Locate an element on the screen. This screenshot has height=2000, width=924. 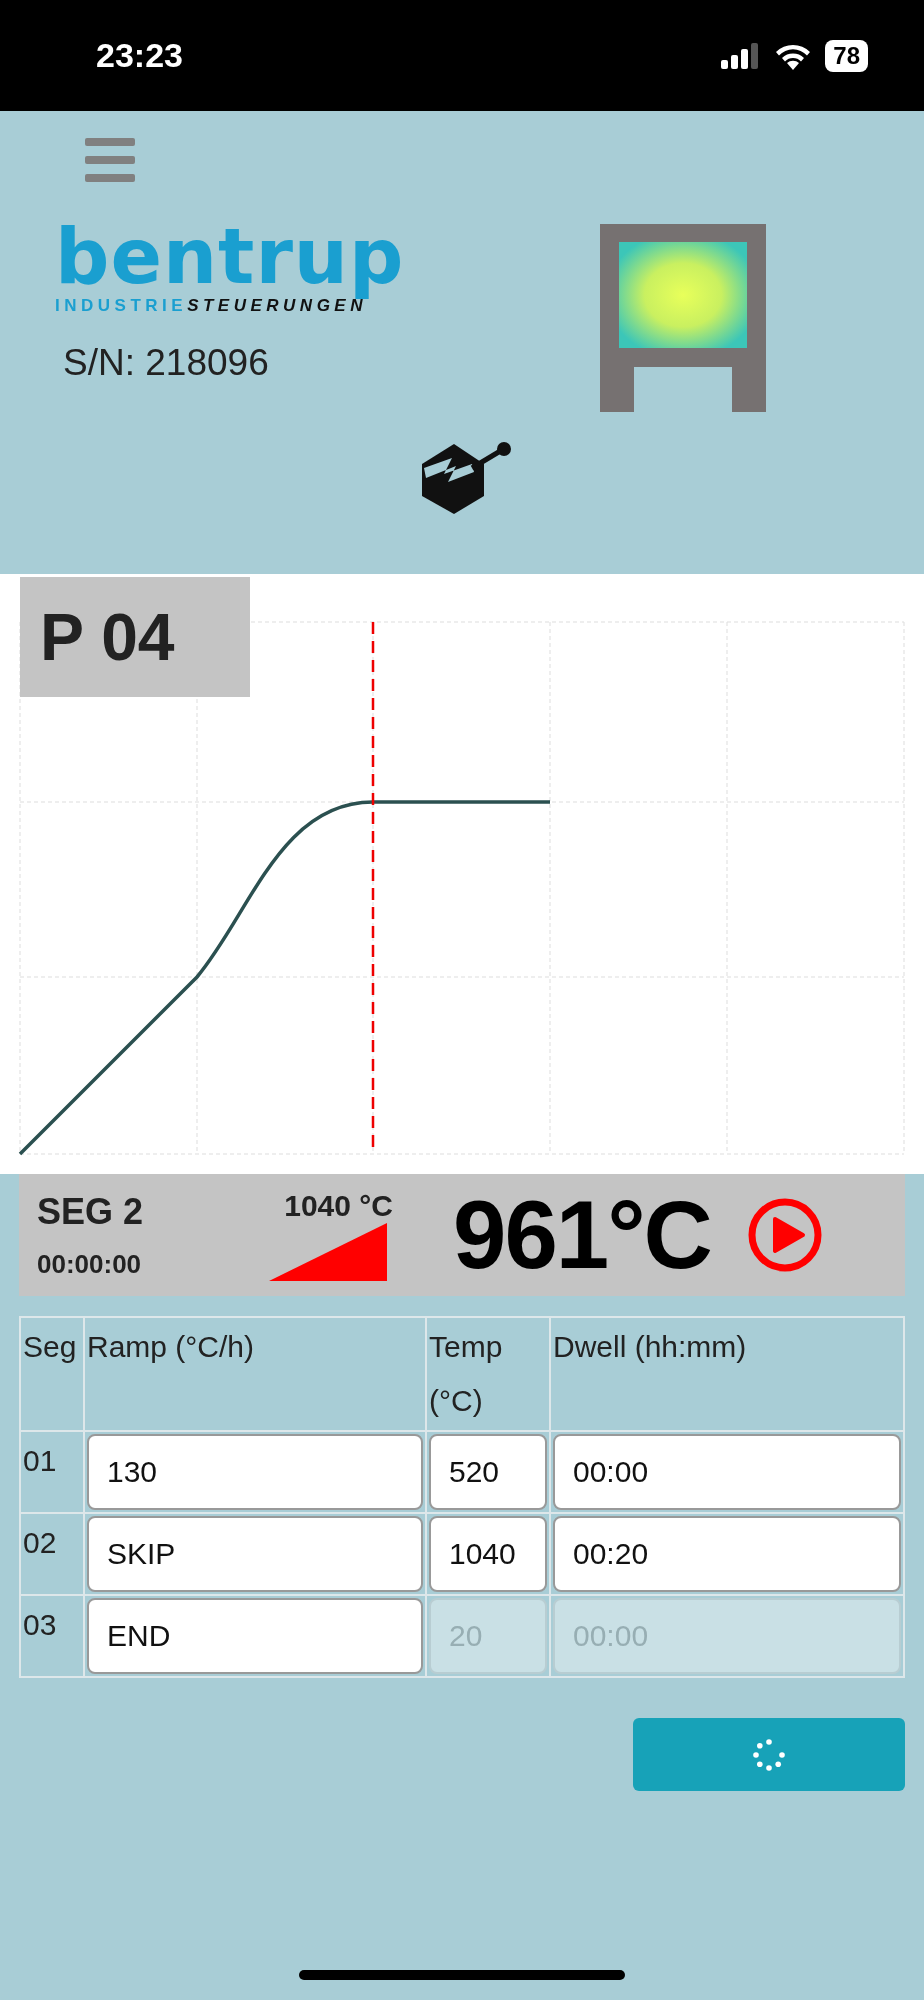
elapsed-time: 00:00:00 is located at coordinates (90, 1264).